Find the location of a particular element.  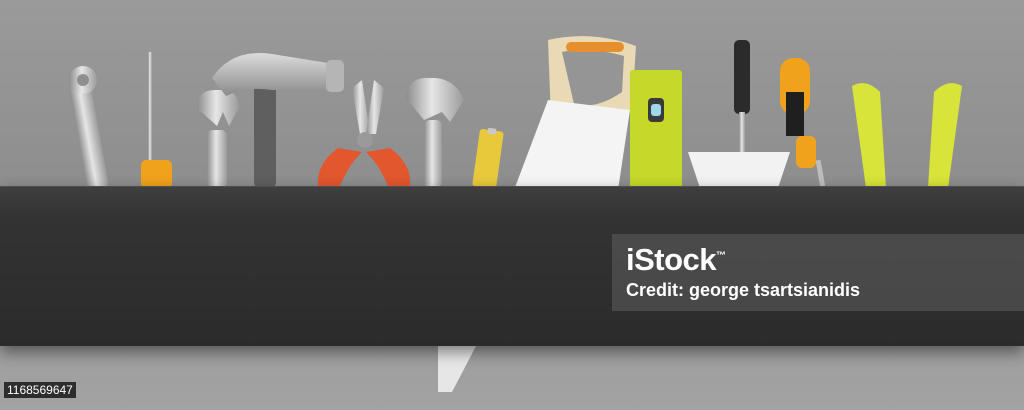

watermark-credit: Credit: george tsartsianidis is located at coordinates (743, 290).